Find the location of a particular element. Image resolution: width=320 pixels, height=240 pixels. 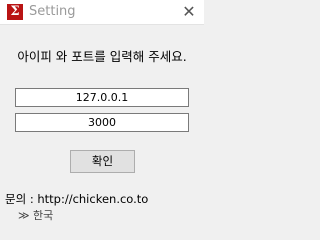

prompt-text: 아이피 와 포트를 입력해 주세요. is located at coordinates (102, 56).